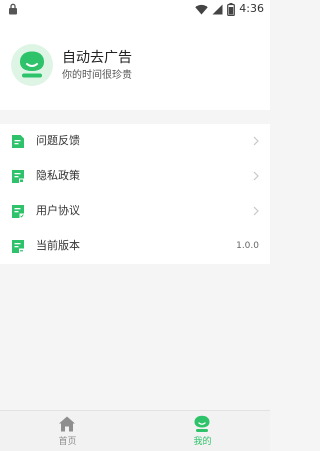  What do you see at coordinates (58, 245) in the screenshot?
I see `menu-label: 当前版本` at bounding box center [58, 245].